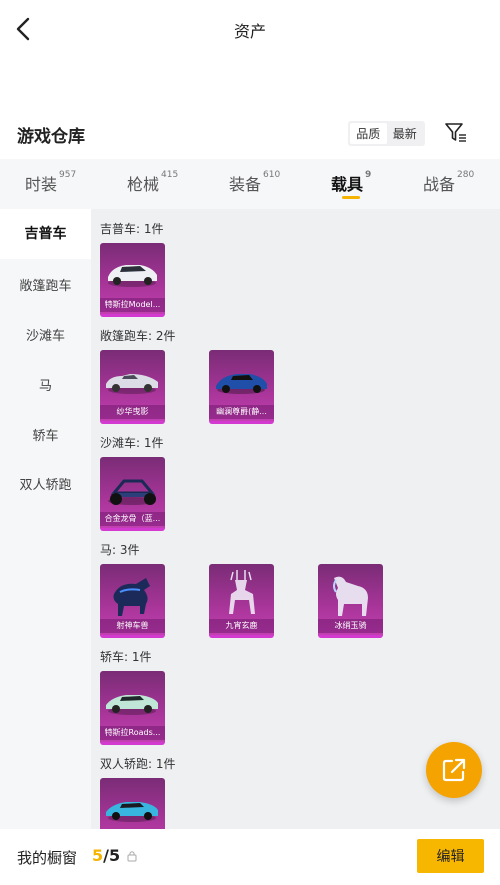  What do you see at coordinates (368, 133) in the screenshot?
I see `sort-quality-button: 品质` at bounding box center [368, 133].